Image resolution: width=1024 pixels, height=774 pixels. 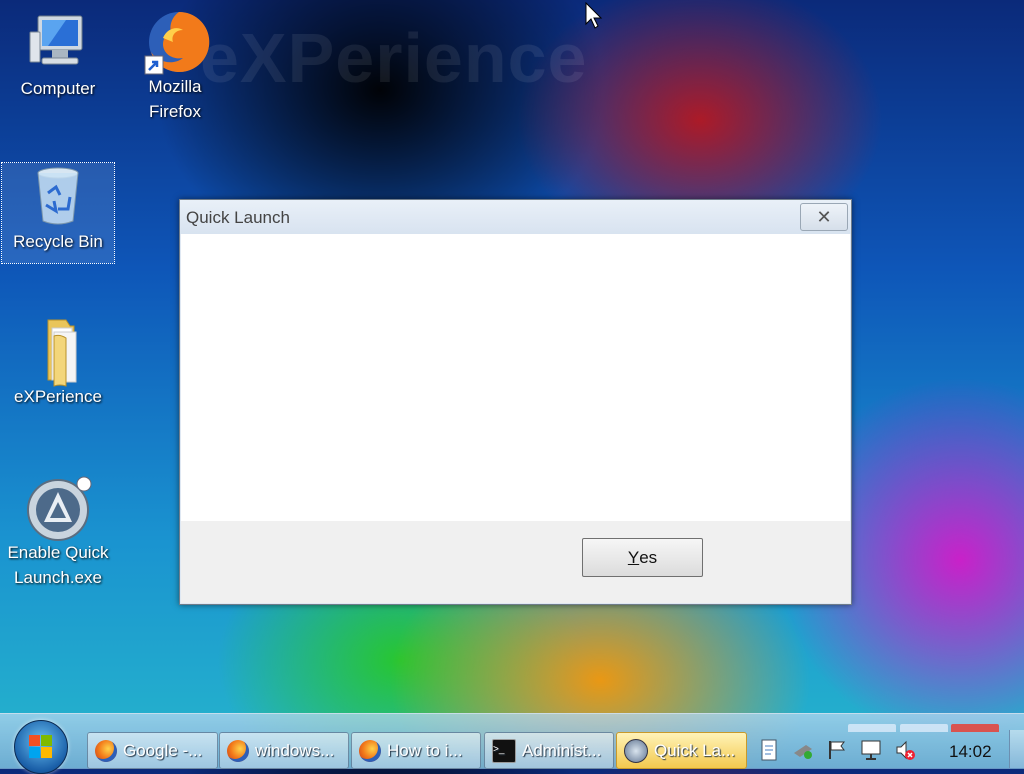 I want to click on mouse-cursor-icon, so click(x=594, y=18).